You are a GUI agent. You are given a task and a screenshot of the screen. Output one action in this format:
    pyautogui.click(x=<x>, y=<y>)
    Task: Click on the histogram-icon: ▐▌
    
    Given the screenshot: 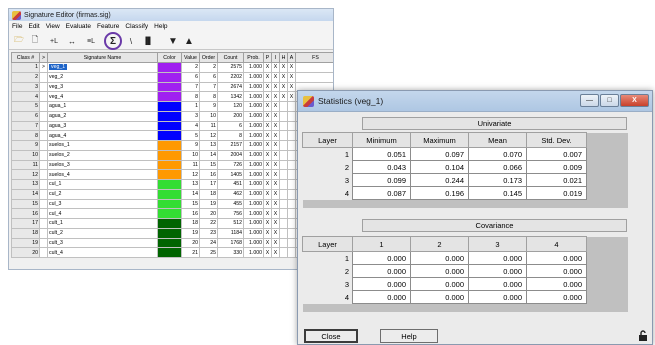 What is the action you would take?
    pyautogui.click(x=148, y=41)
    